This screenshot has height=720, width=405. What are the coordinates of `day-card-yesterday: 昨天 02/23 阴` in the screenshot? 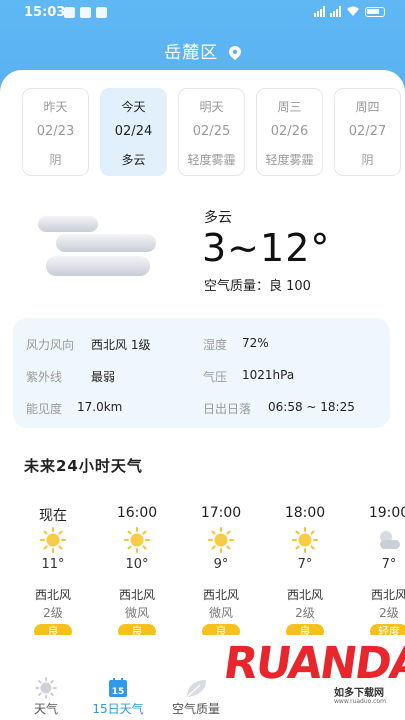 It's located at (55, 132).